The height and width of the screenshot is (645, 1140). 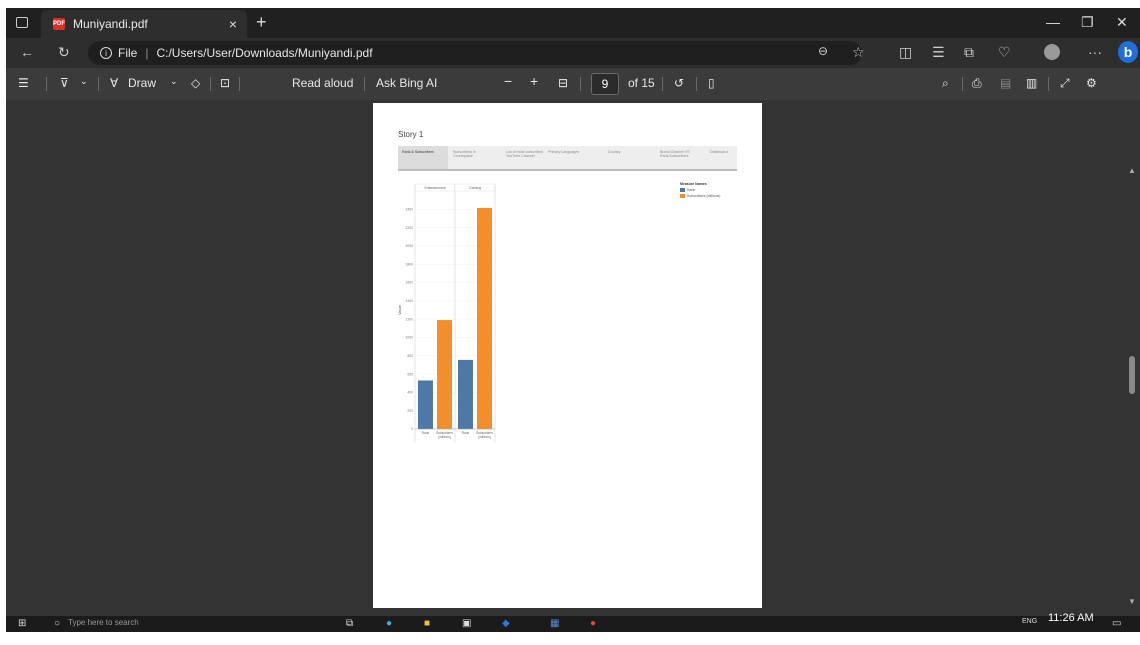 What do you see at coordinates (938, 52) in the screenshot?
I see `favorites-icon: ☰` at bounding box center [938, 52].